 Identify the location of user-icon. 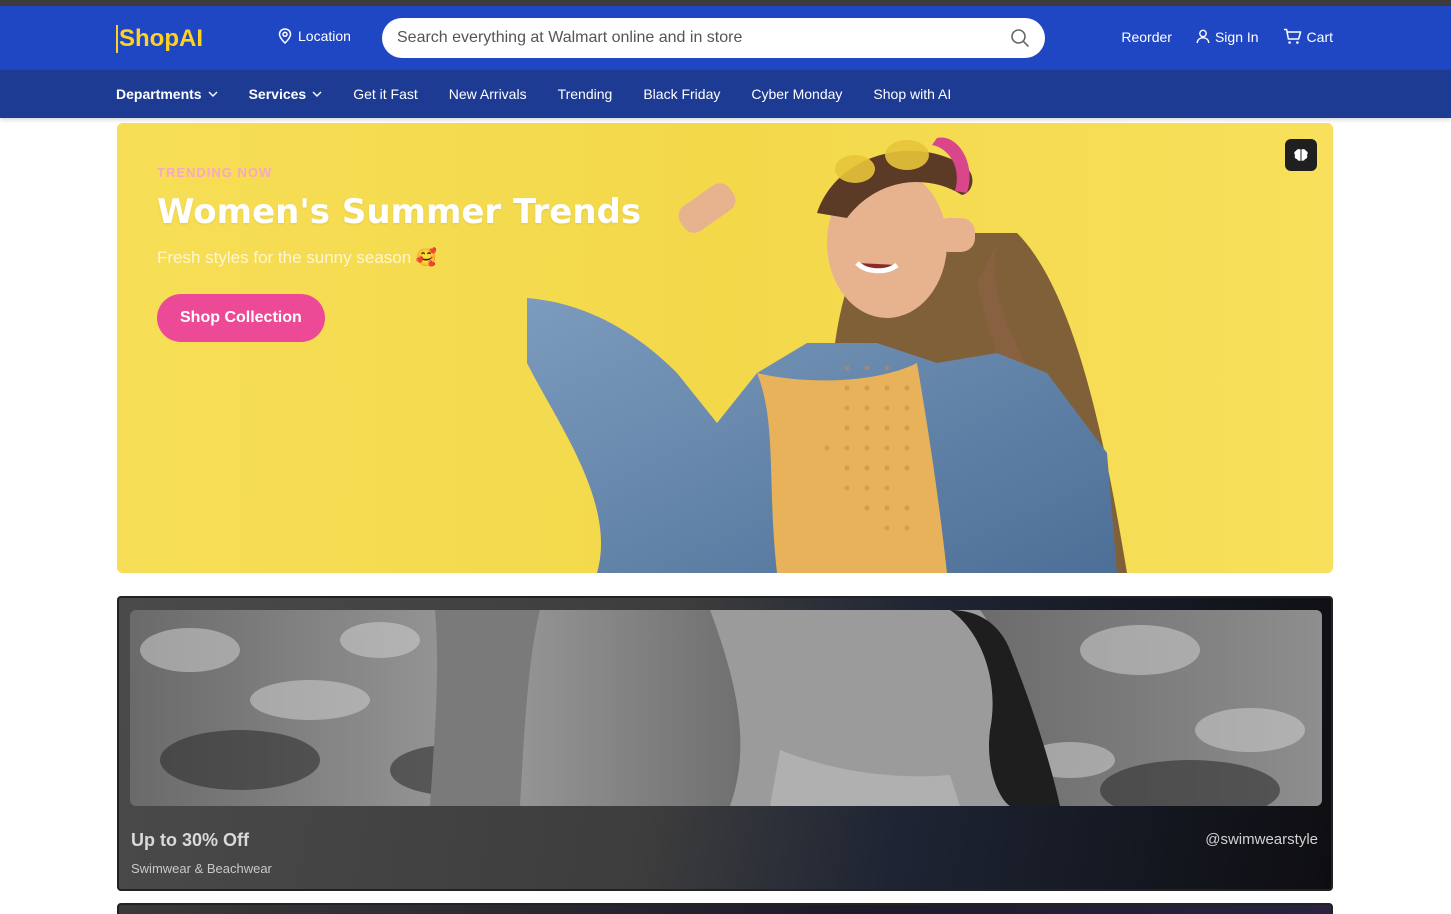
(1203, 36).